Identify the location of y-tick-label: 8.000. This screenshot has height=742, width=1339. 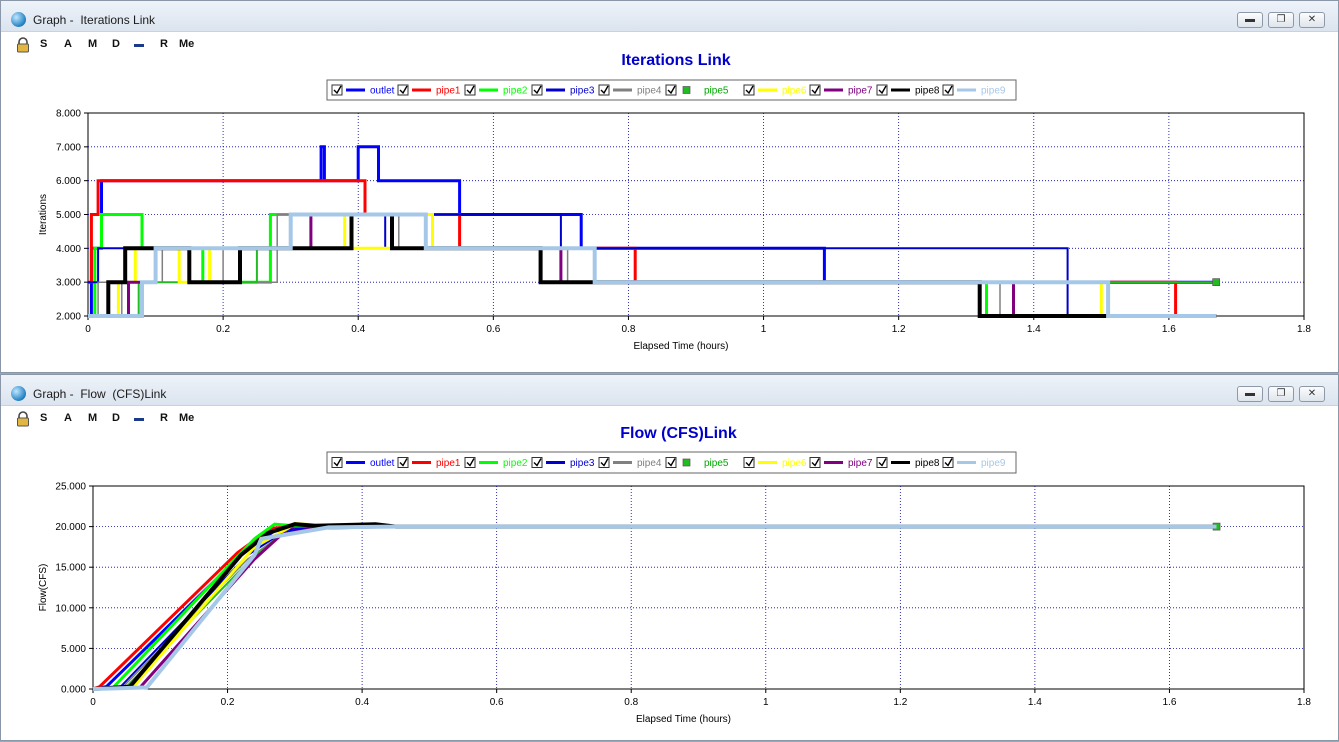
(68, 114).